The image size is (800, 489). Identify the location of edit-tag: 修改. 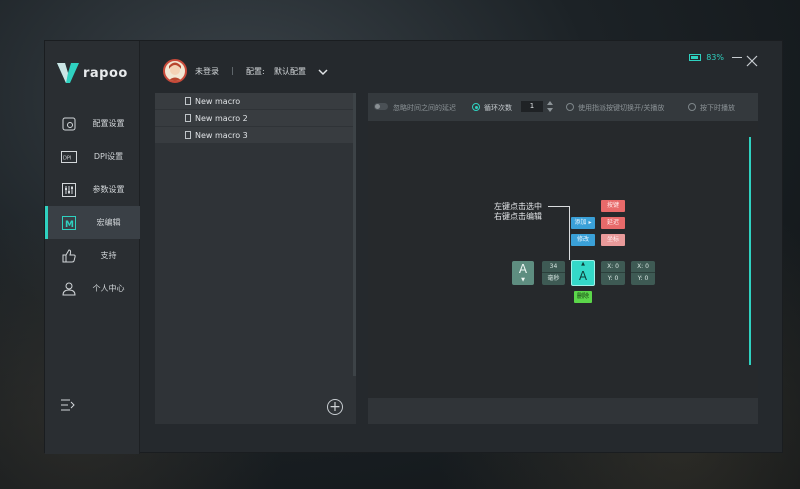
(583, 240).